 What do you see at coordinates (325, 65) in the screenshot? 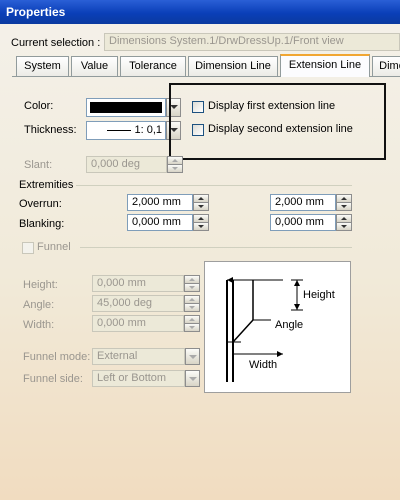
I see `tab-extension-line: Extension Line` at bounding box center [325, 65].